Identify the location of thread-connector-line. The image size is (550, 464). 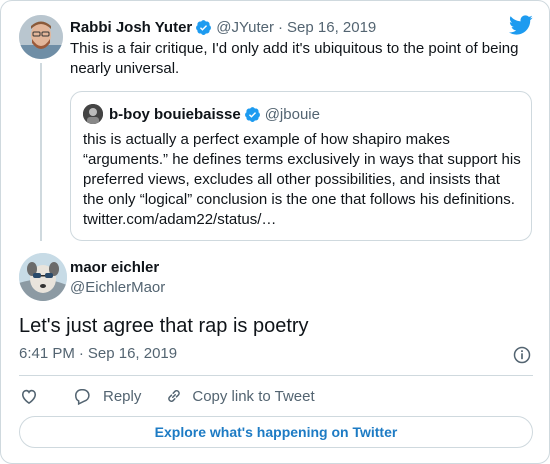
(41, 152).